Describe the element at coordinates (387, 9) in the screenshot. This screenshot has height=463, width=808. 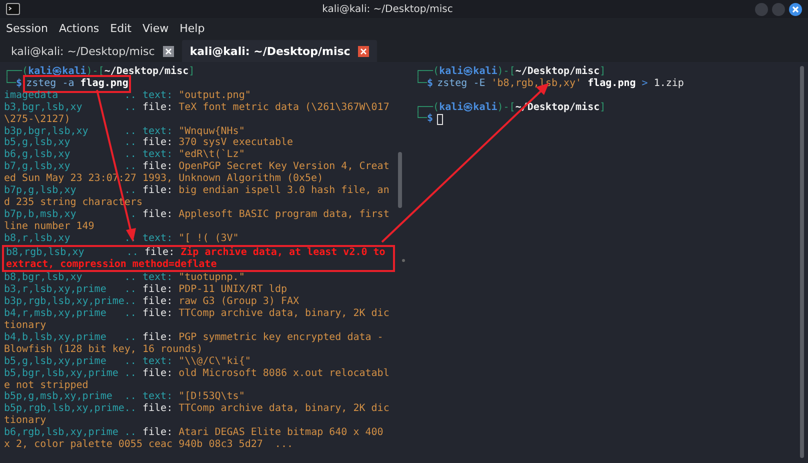
I see `window-title: kali@kali: ~/Desktop/misc` at that location.